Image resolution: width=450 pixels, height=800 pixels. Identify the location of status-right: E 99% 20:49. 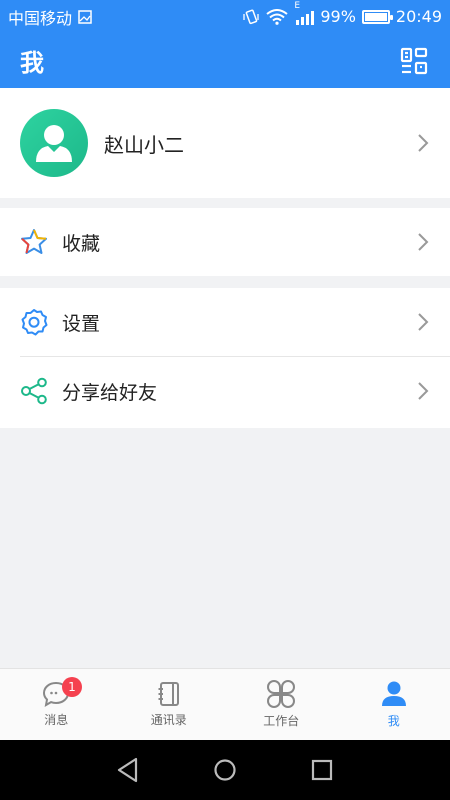
(342, 13).